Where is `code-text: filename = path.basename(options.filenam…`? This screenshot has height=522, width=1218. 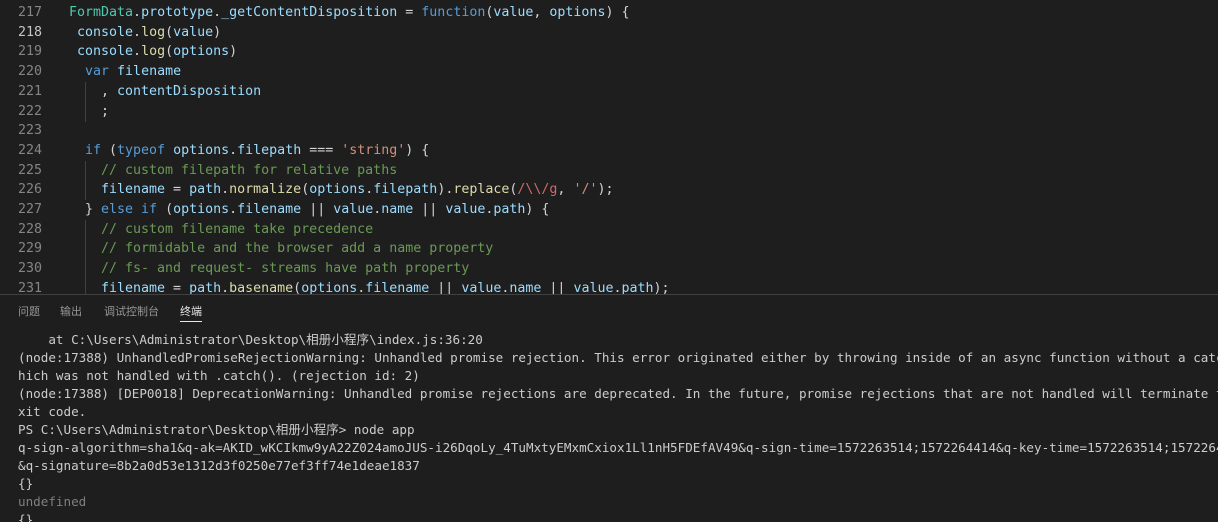 code-text: filename = path.basename(options.filenam… is located at coordinates (385, 286).